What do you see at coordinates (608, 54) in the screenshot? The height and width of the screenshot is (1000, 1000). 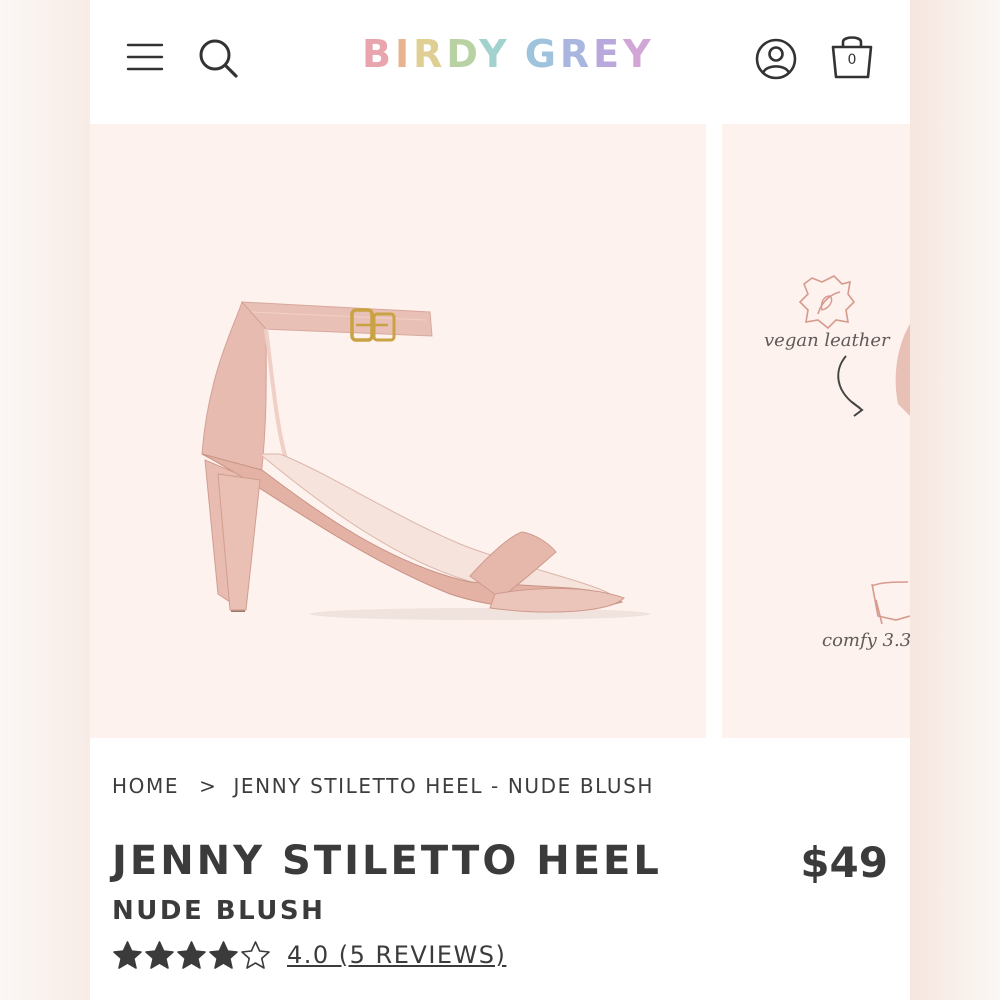 I see `logo-letter: E` at bounding box center [608, 54].